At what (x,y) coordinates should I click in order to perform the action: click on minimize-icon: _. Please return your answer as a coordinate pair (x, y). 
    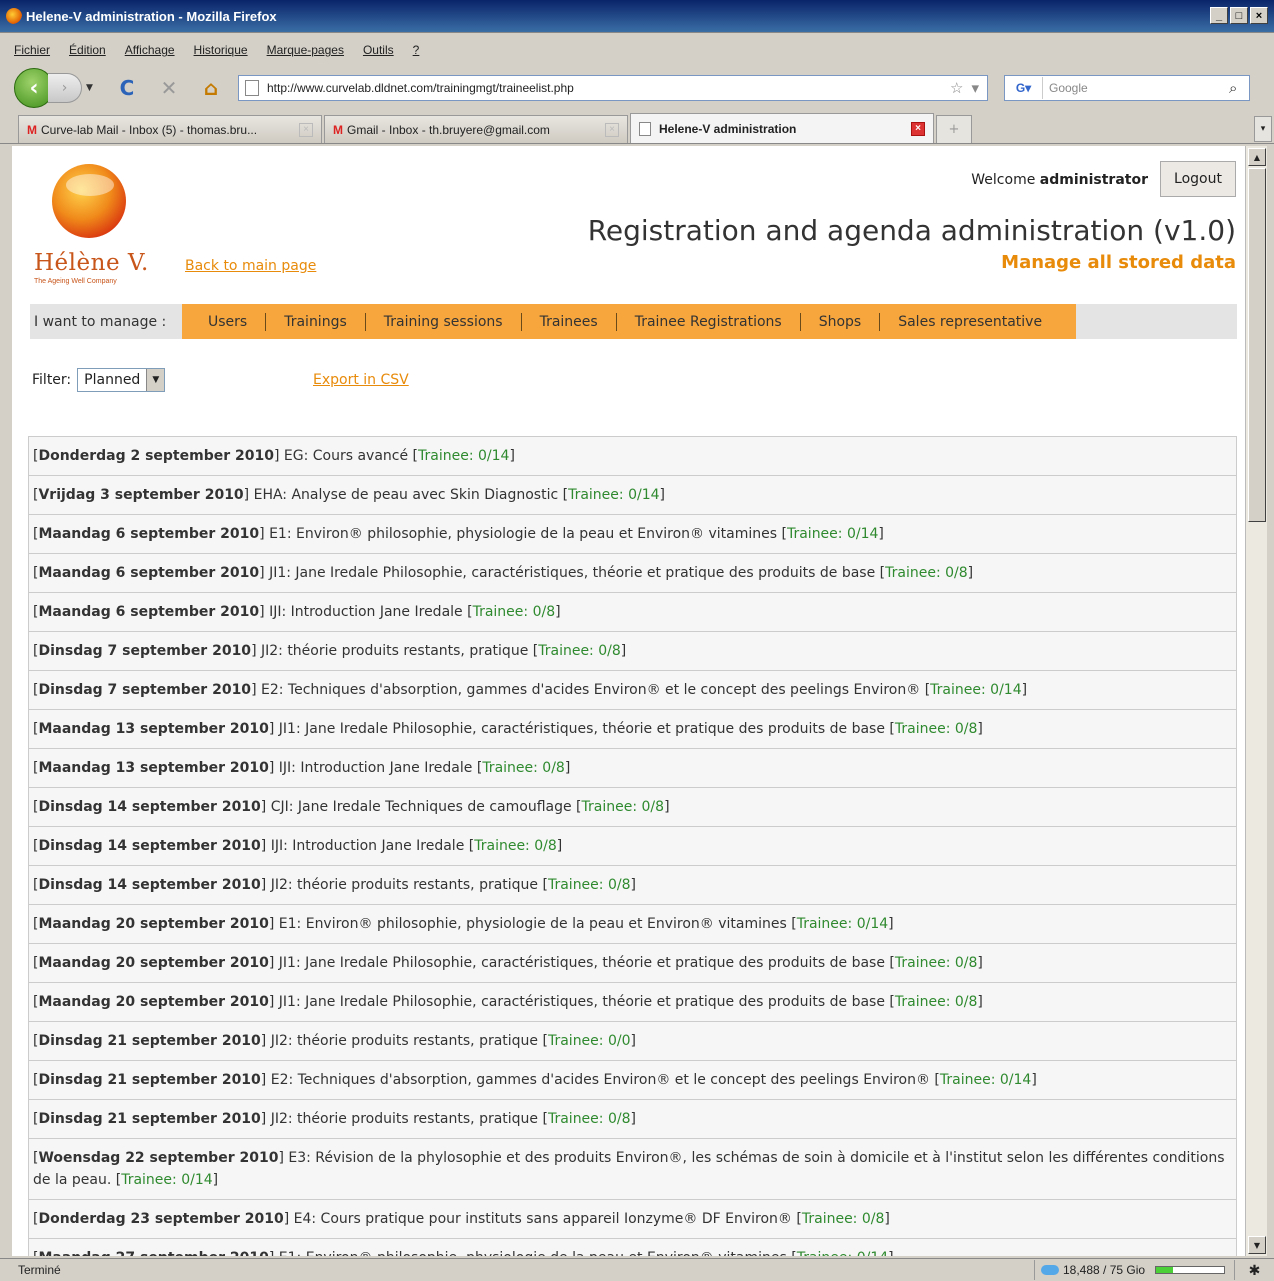
    Looking at the image, I should click on (1219, 15).